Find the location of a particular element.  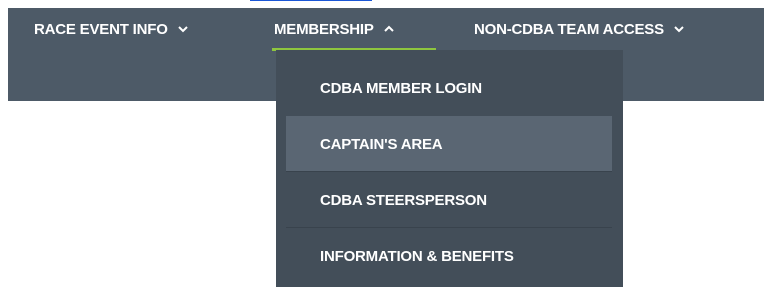

chevron-up-icon is located at coordinates (389, 29).